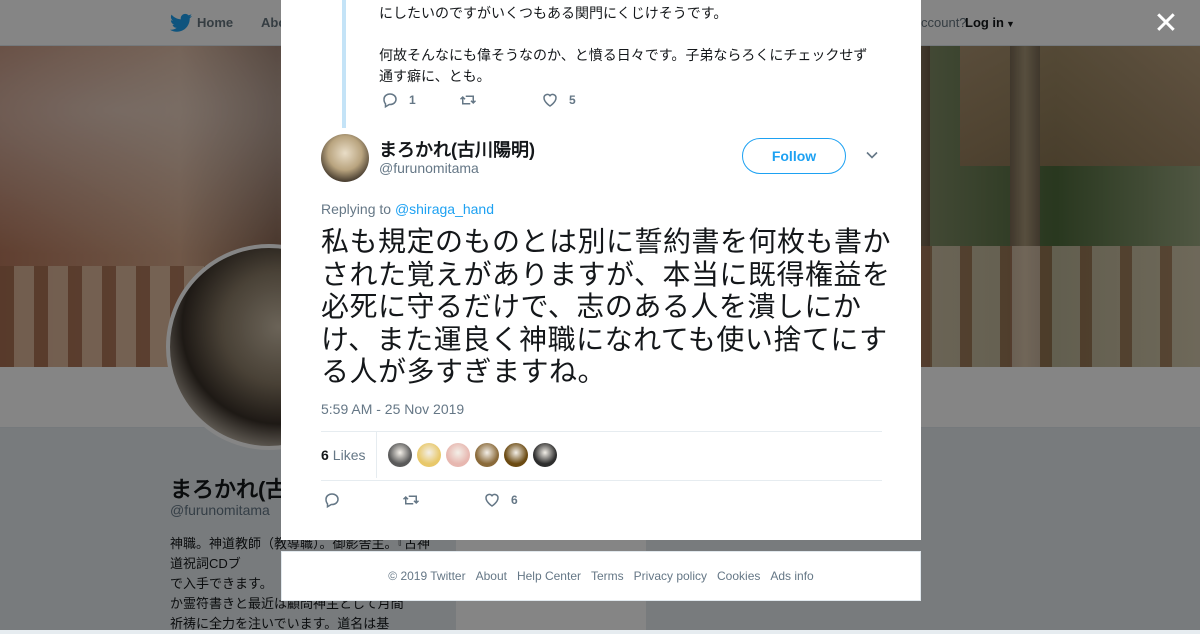 The image size is (1200, 634). Describe the element at coordinates (457, 149) in the screenshot. I see `author-name: まろかれ(古川陽明)` at that location.